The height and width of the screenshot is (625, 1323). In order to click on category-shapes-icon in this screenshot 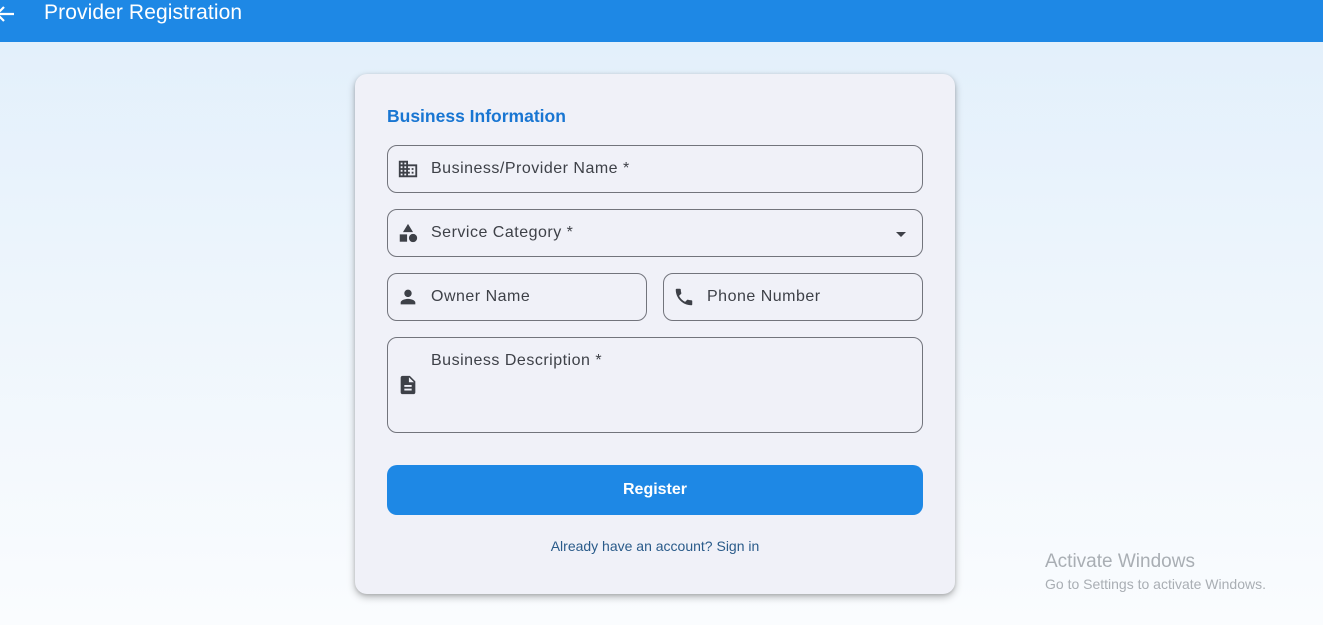, I will do `click(408, 233)`.